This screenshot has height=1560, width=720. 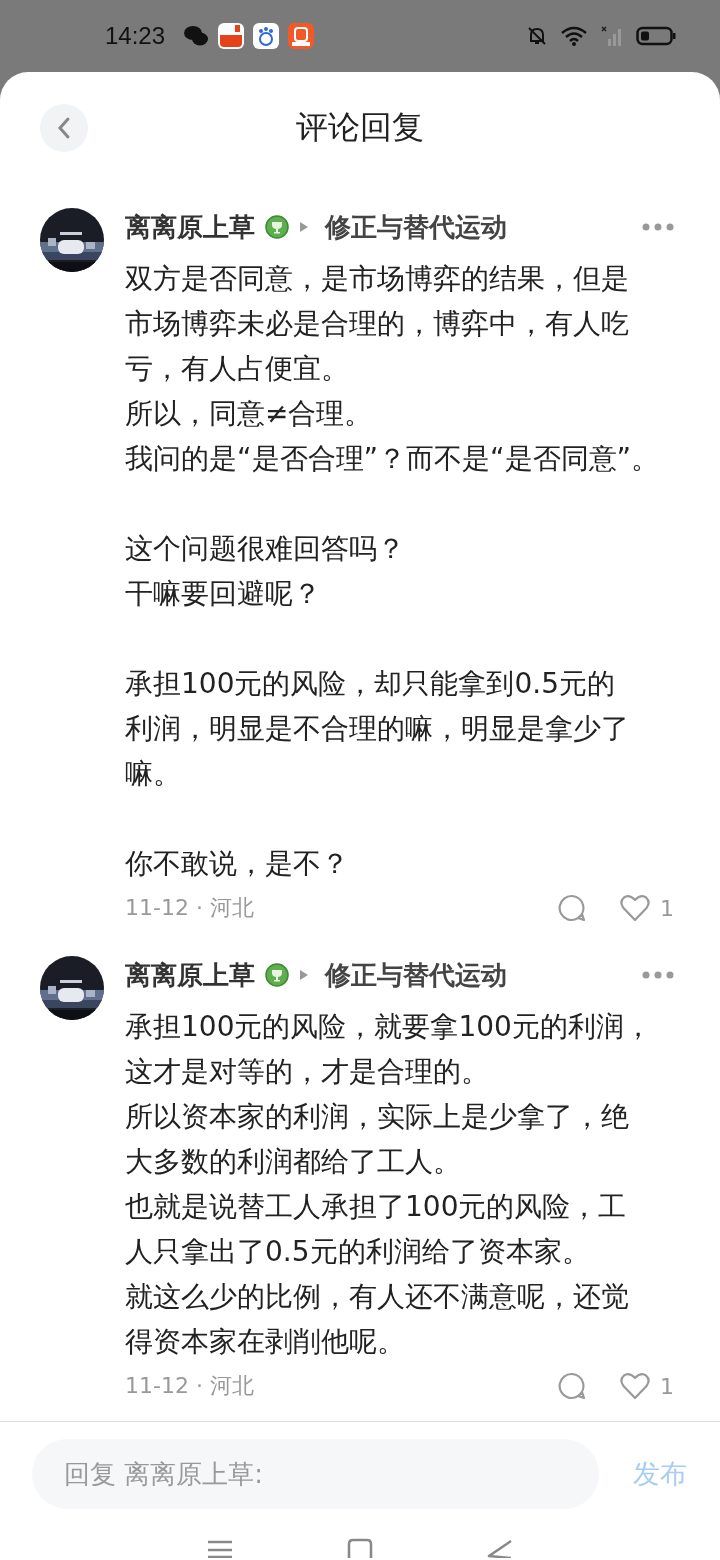 What do you see at coordinates (135, 36) in the screenshot?
I see `status-time: 14:23` at bounding box center [135, 36].